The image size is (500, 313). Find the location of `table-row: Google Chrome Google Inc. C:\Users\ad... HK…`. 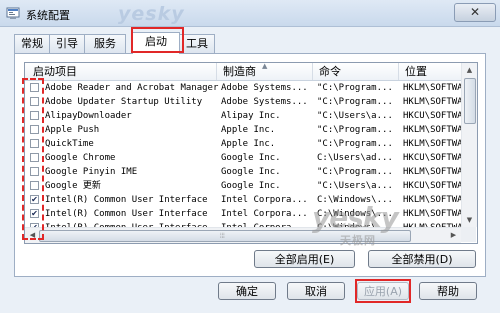

table-row: Google Chrome Google Inc. C:\Users\ad... HK… is located at coordinates (243, 158).